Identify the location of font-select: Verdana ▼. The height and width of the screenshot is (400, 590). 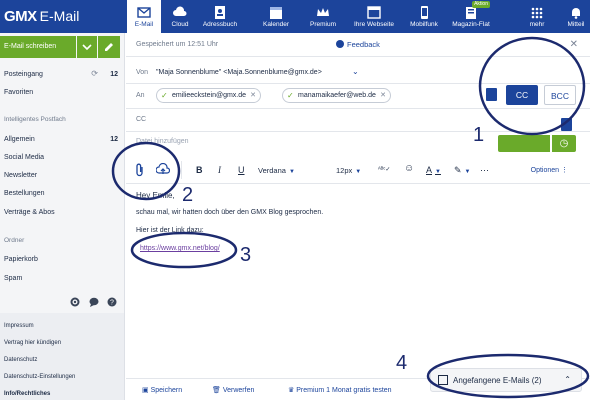
(276, 170).